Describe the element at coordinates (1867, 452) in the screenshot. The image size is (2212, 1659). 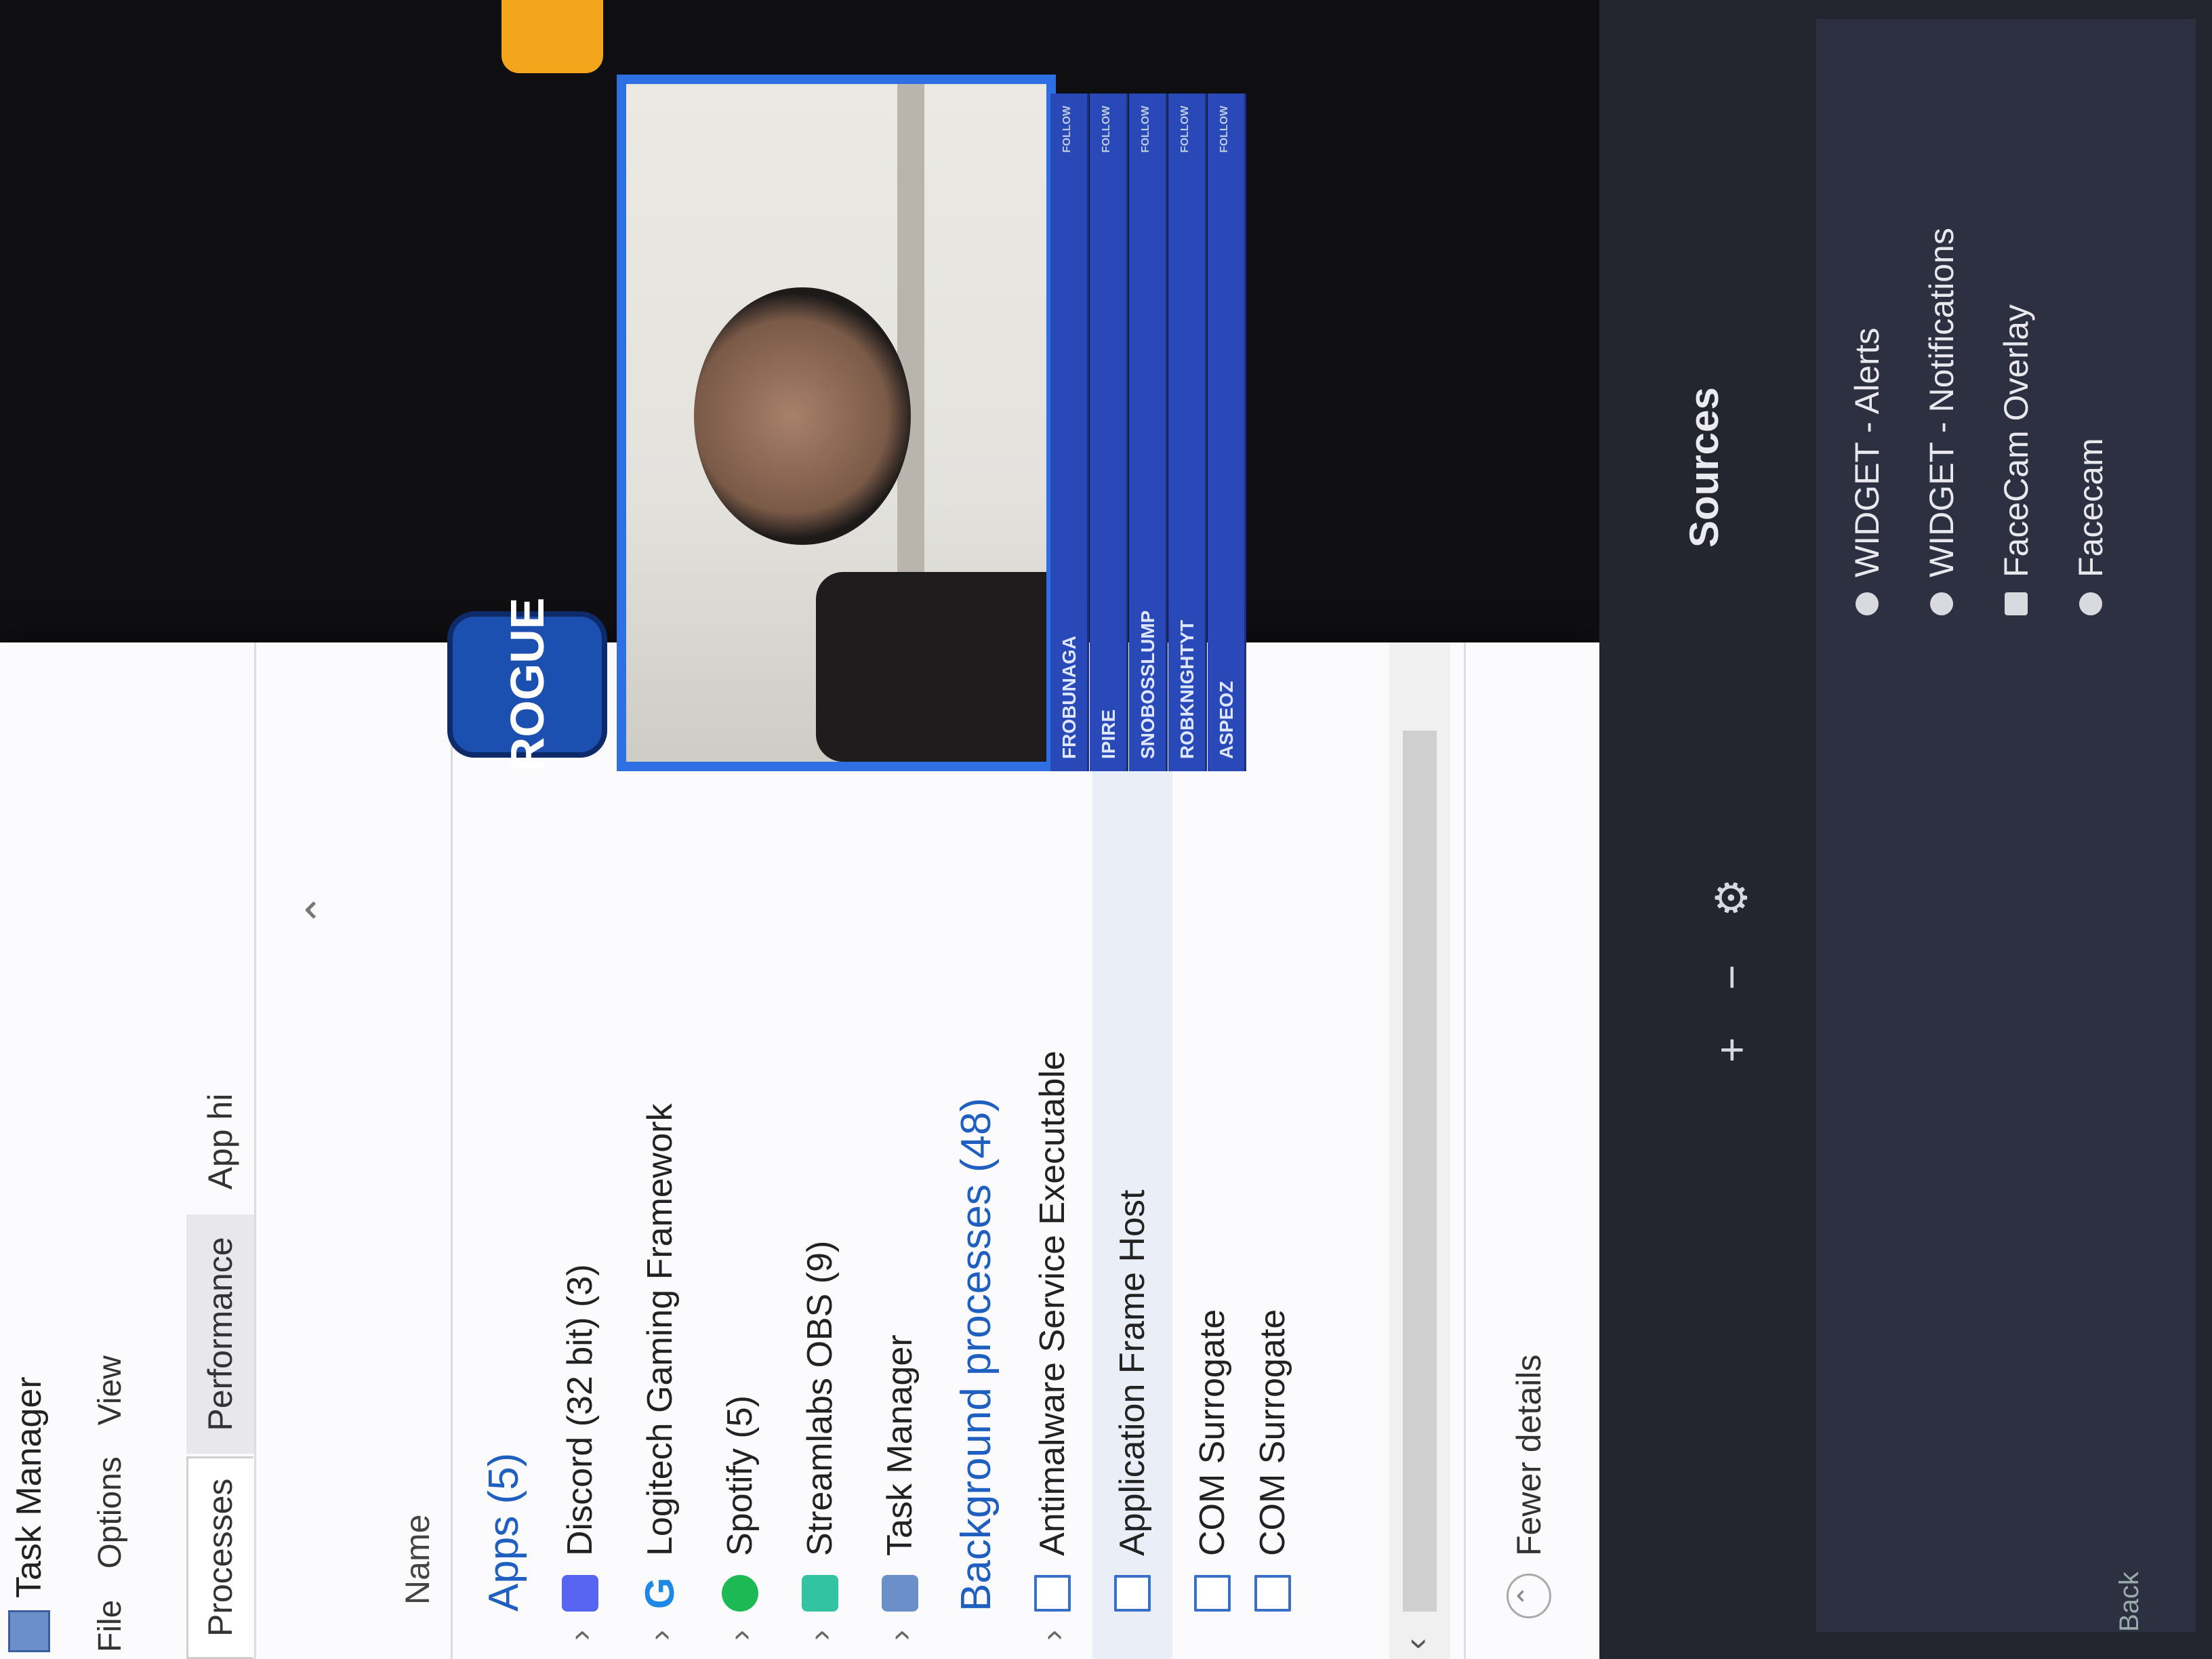
I see `source-name: WIDGET - Alerts` at that location.